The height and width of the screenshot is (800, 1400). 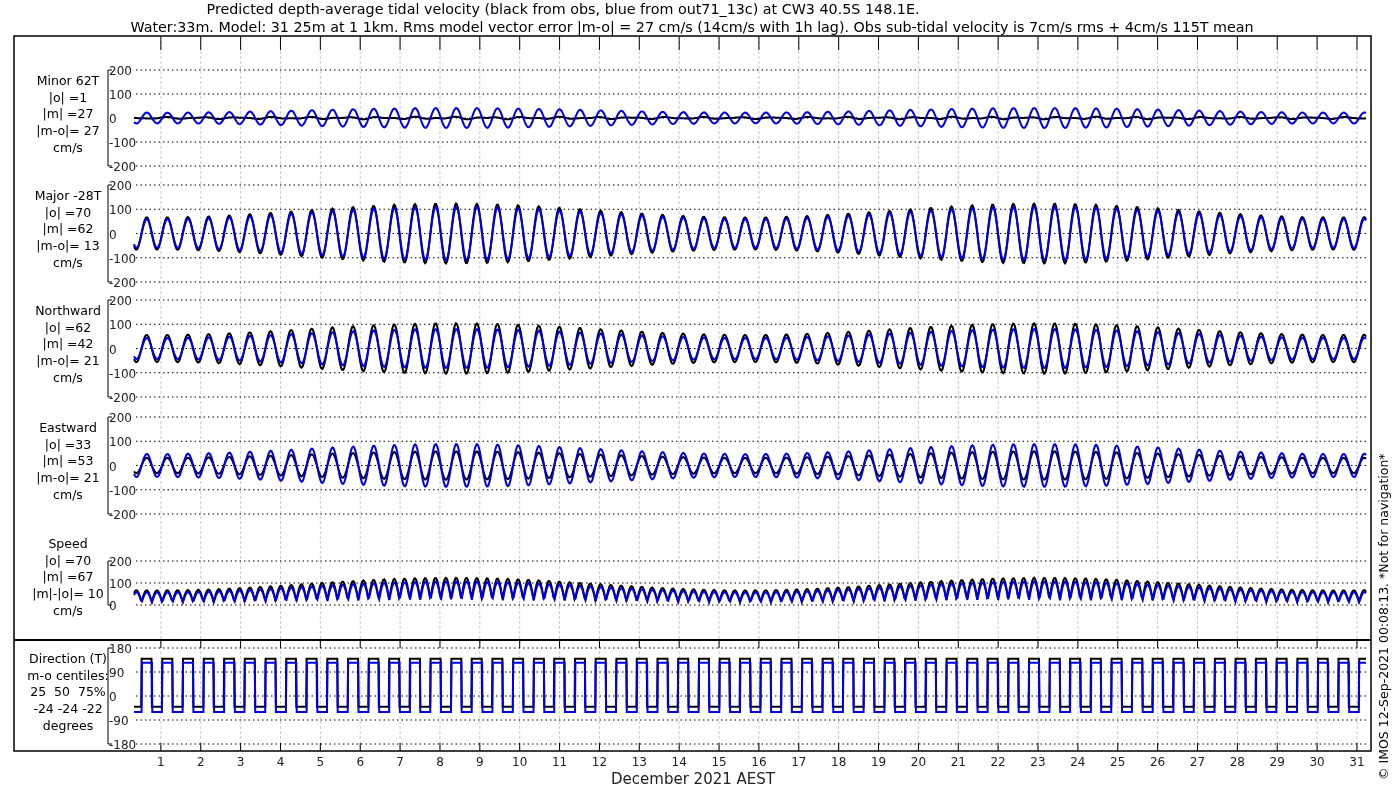 What do you see at coordinates (1197, 762) in the screenshot?
I see `x-tick-label: 27` at bounding box center [1197, 762].